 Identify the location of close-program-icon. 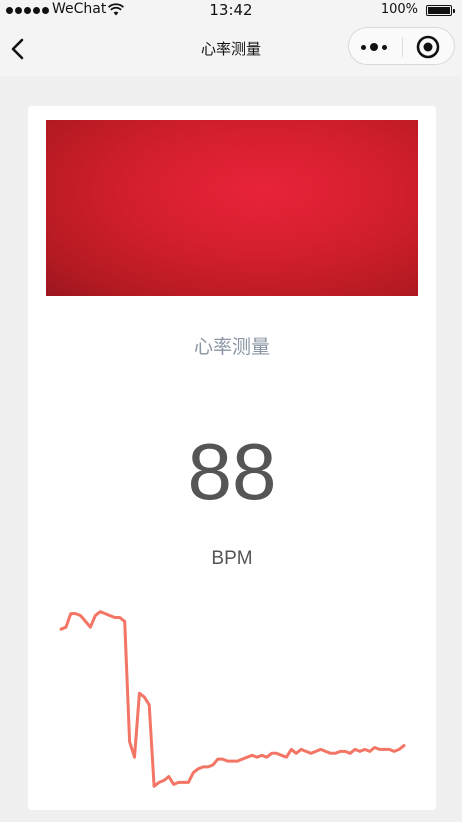
(428, 47).